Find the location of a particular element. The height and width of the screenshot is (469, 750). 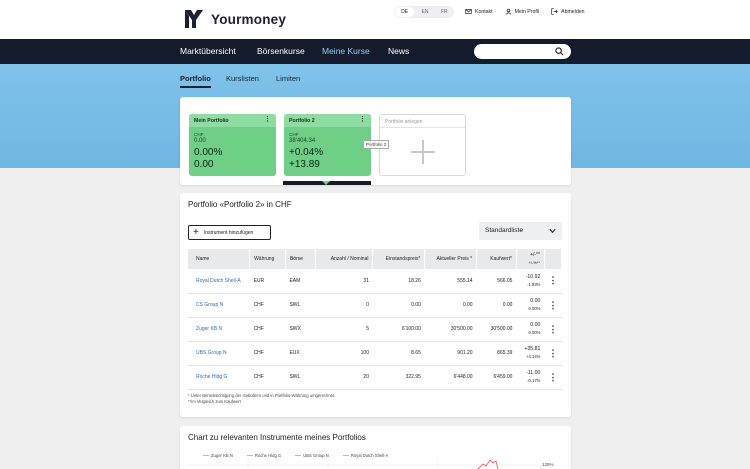

price-cell: 555.14 is located at coordinates (450, 281).